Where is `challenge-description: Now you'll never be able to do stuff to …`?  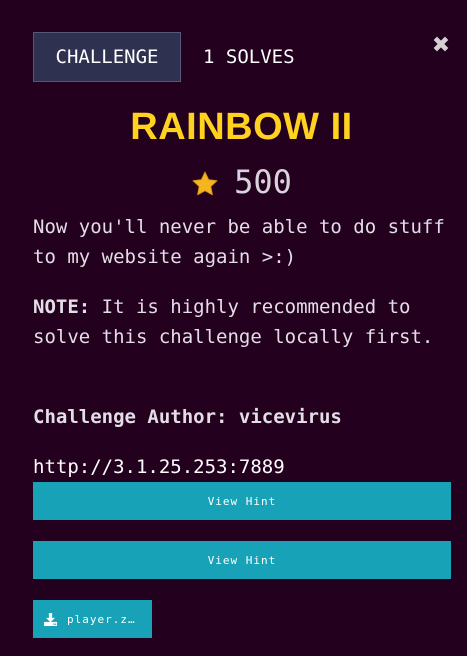
challenge-description: Now you'll never be able to do stuff to … is located at coordinates (239, 242).